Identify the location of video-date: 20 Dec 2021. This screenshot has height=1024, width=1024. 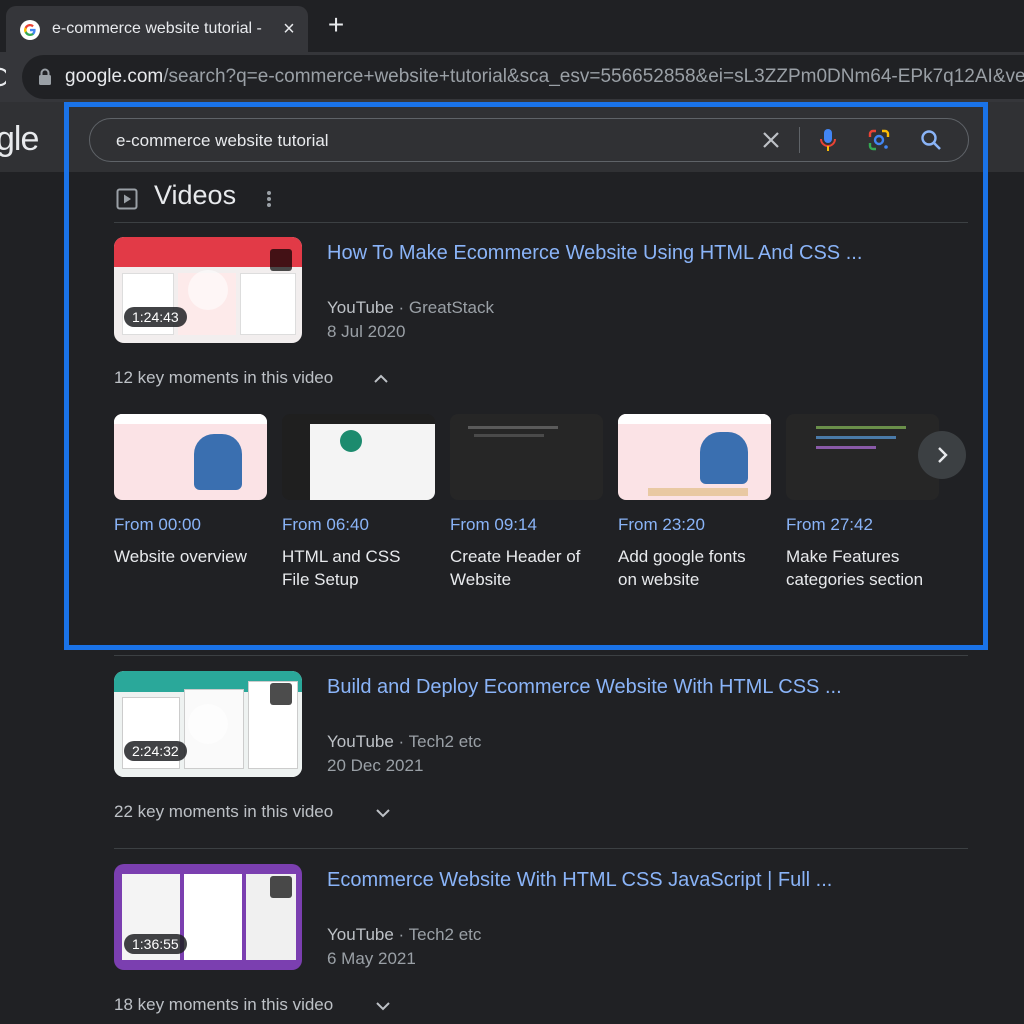
(375, 765).